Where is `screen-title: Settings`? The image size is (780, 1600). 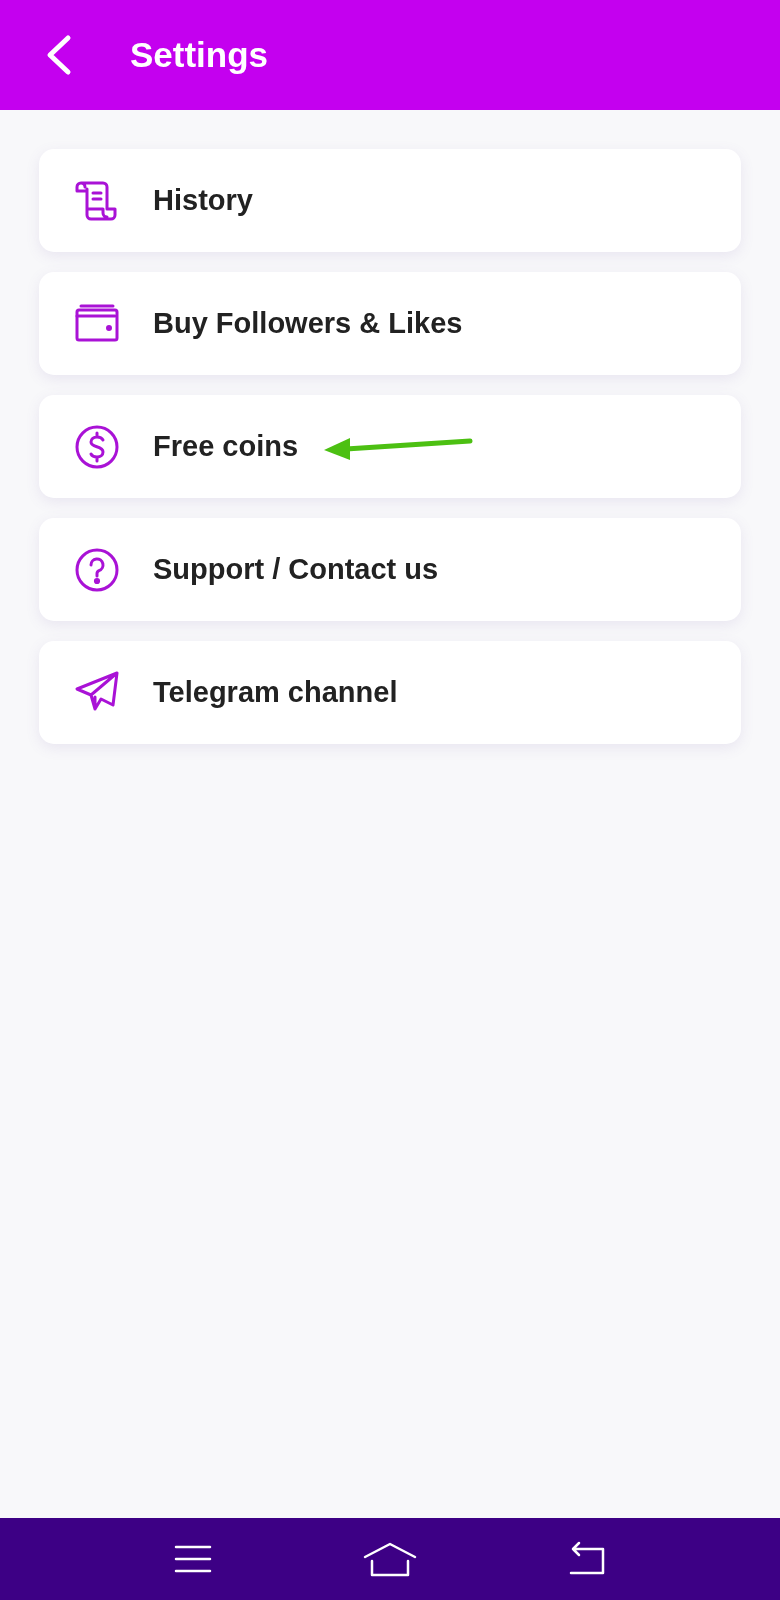
screen-title: Settings is located at coordinates (199, 55).